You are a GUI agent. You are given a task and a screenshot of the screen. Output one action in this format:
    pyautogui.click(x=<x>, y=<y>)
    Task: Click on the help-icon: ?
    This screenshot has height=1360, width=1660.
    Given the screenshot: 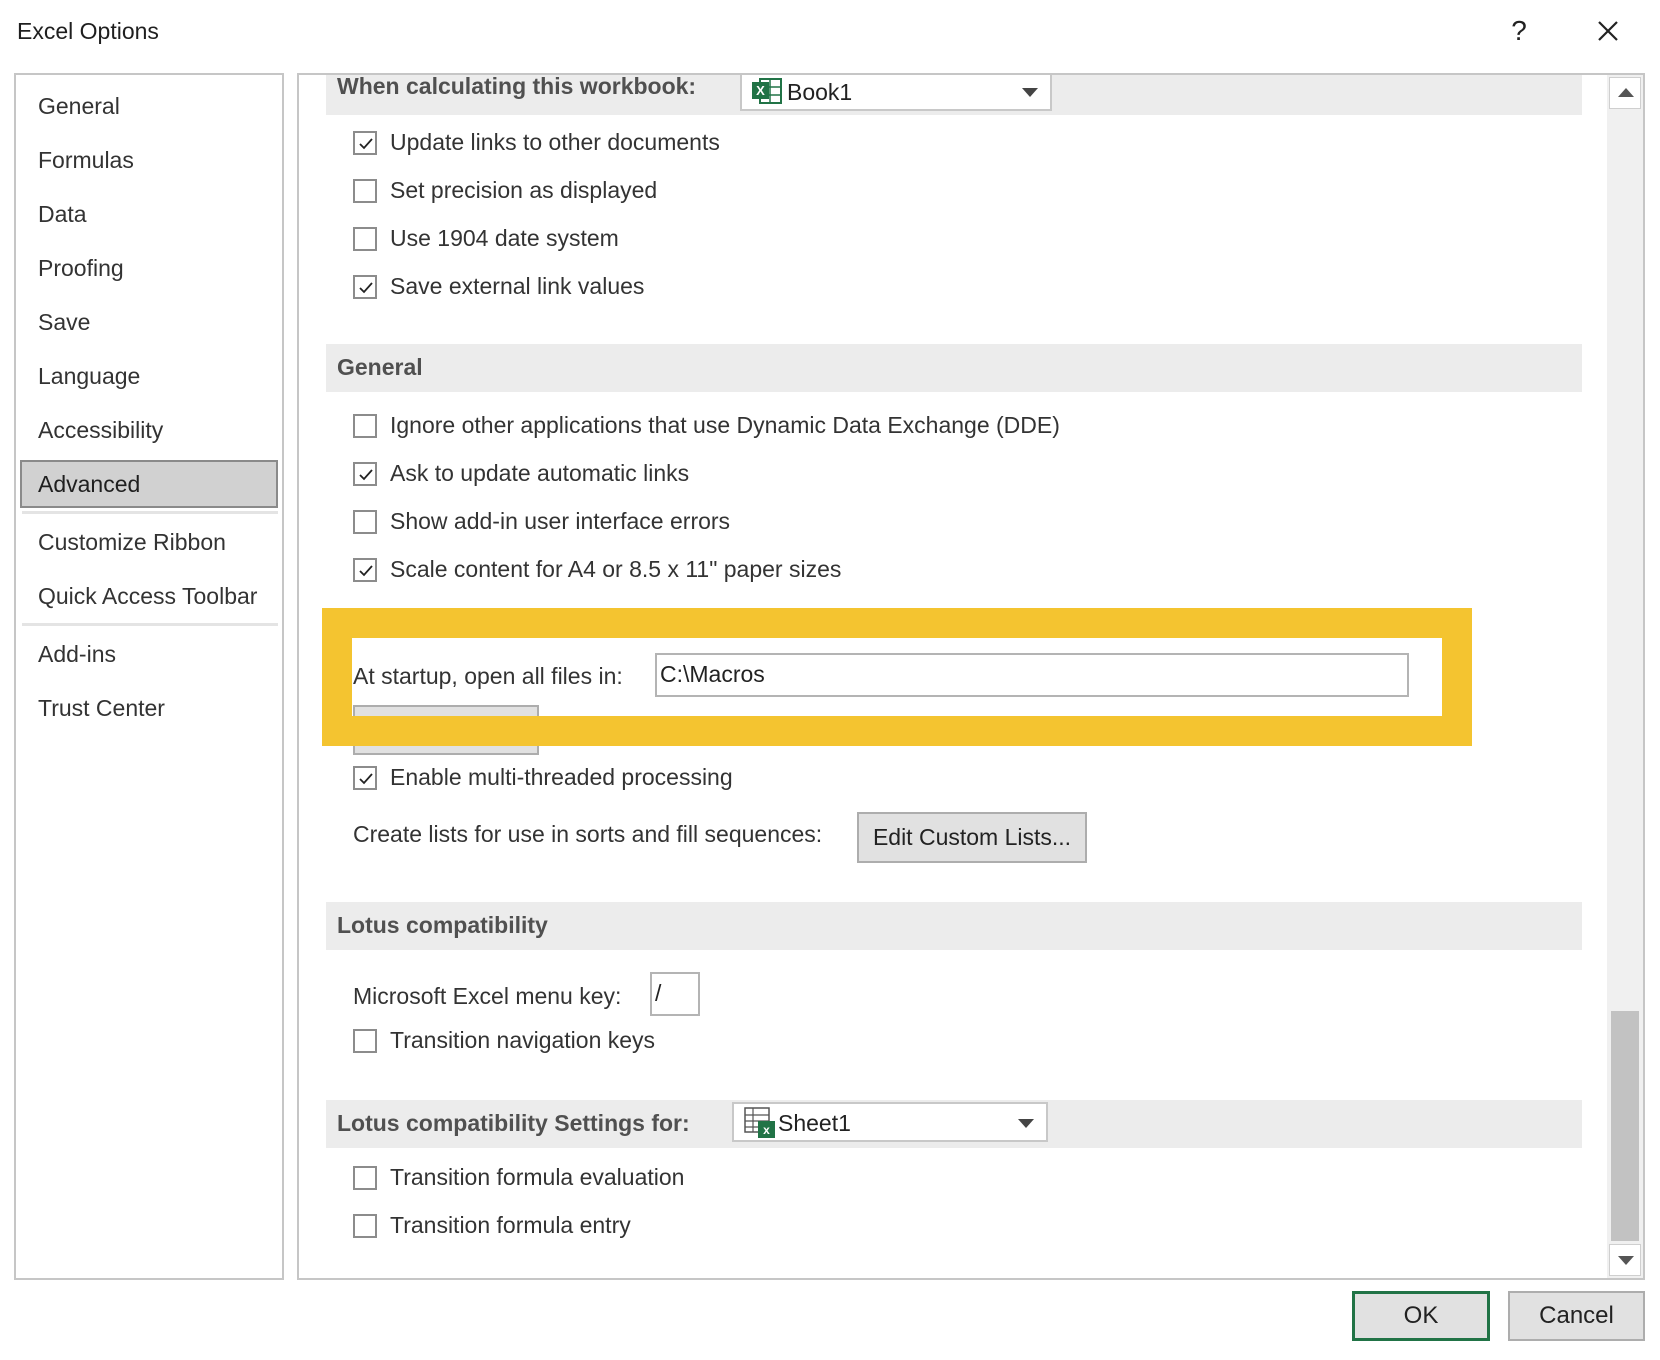 What is the action you would take?
    pyautogui.click(x=1519, y=30)
    